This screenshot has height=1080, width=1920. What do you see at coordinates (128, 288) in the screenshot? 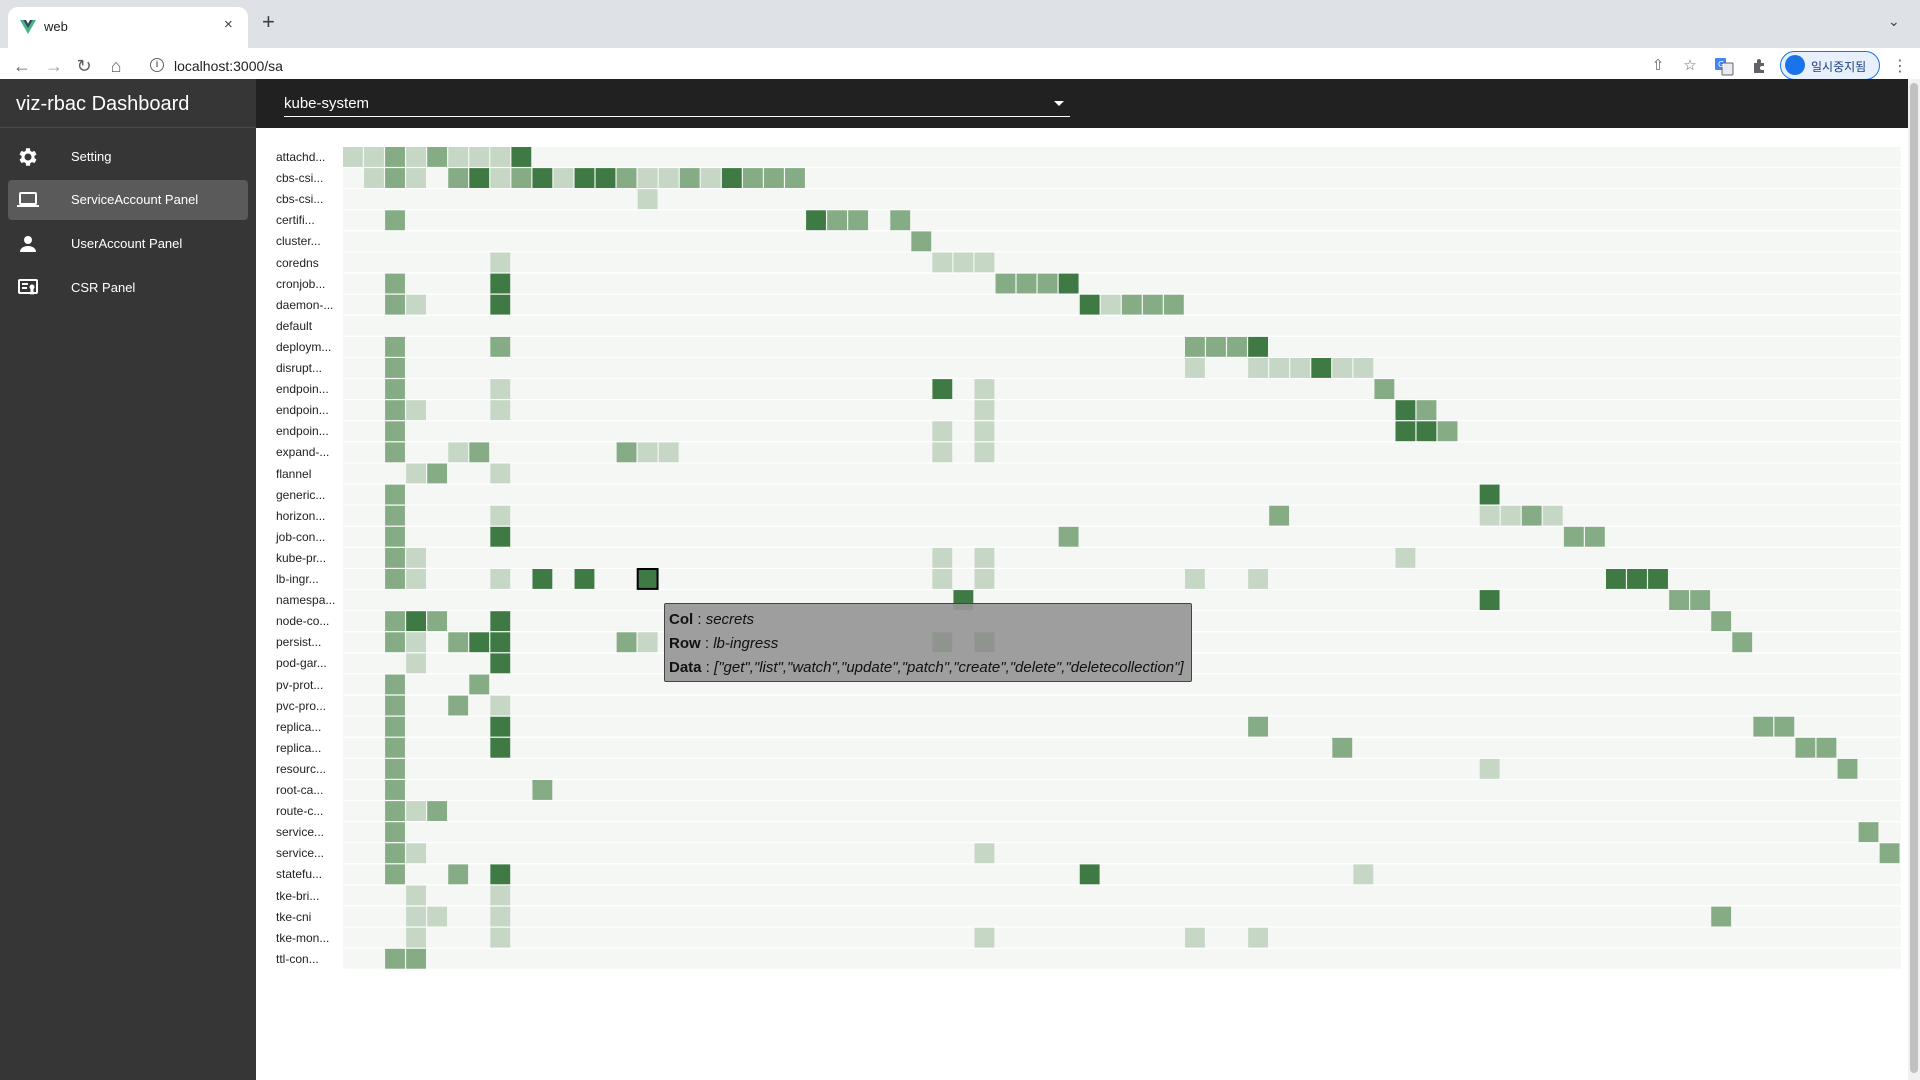
I see `sidebar-item-csr: CSR Panel` at bounding box center [128, 288].